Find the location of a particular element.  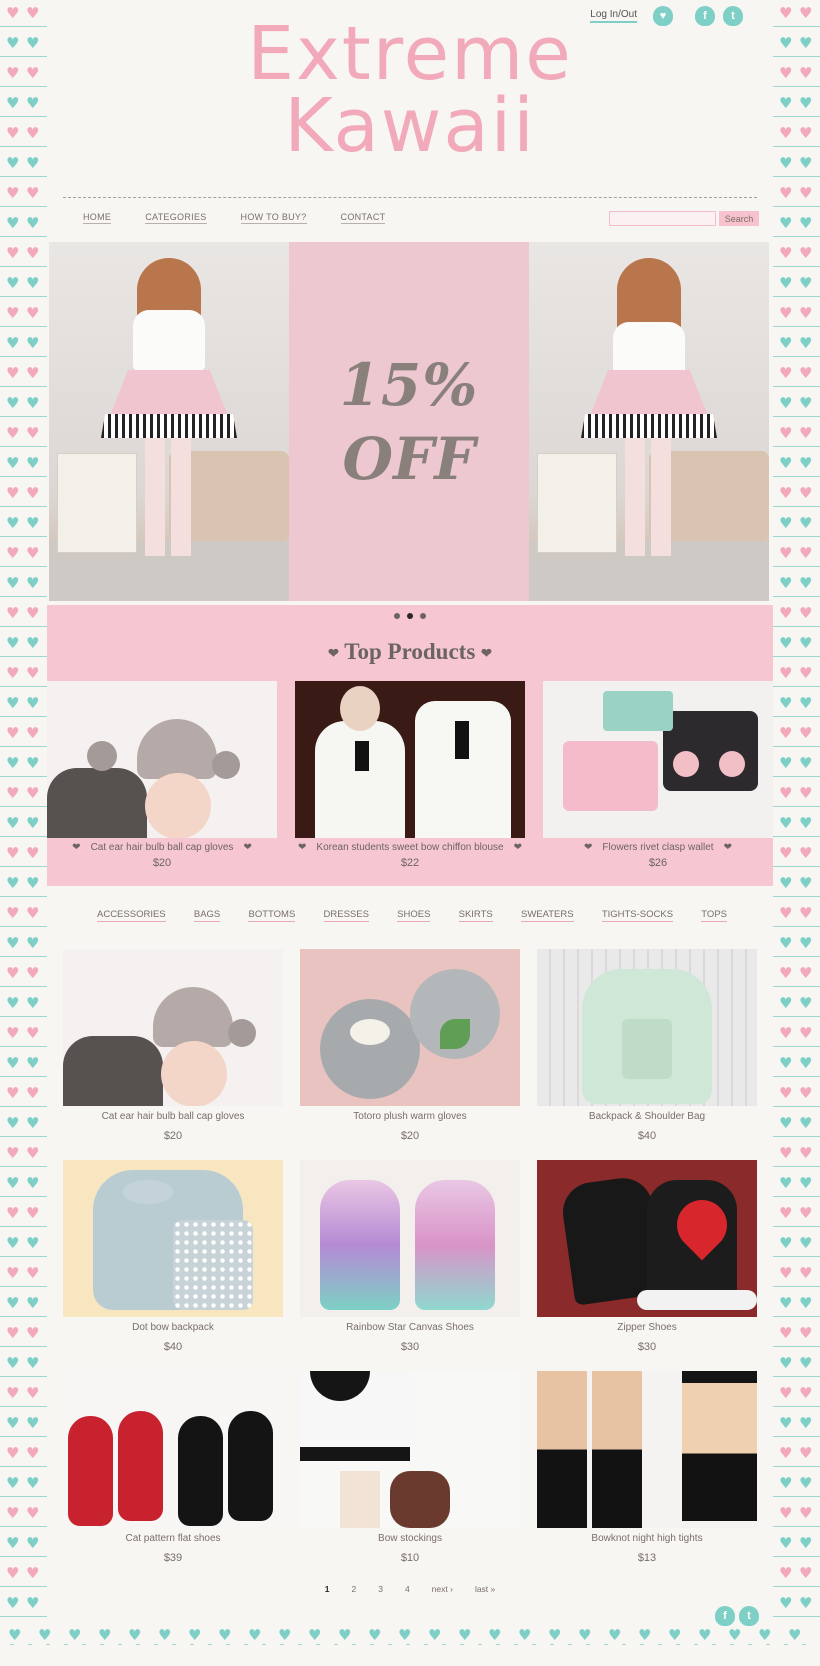

product-card: Bowknot night high tights $13 is located at coordinates (647, 1476).